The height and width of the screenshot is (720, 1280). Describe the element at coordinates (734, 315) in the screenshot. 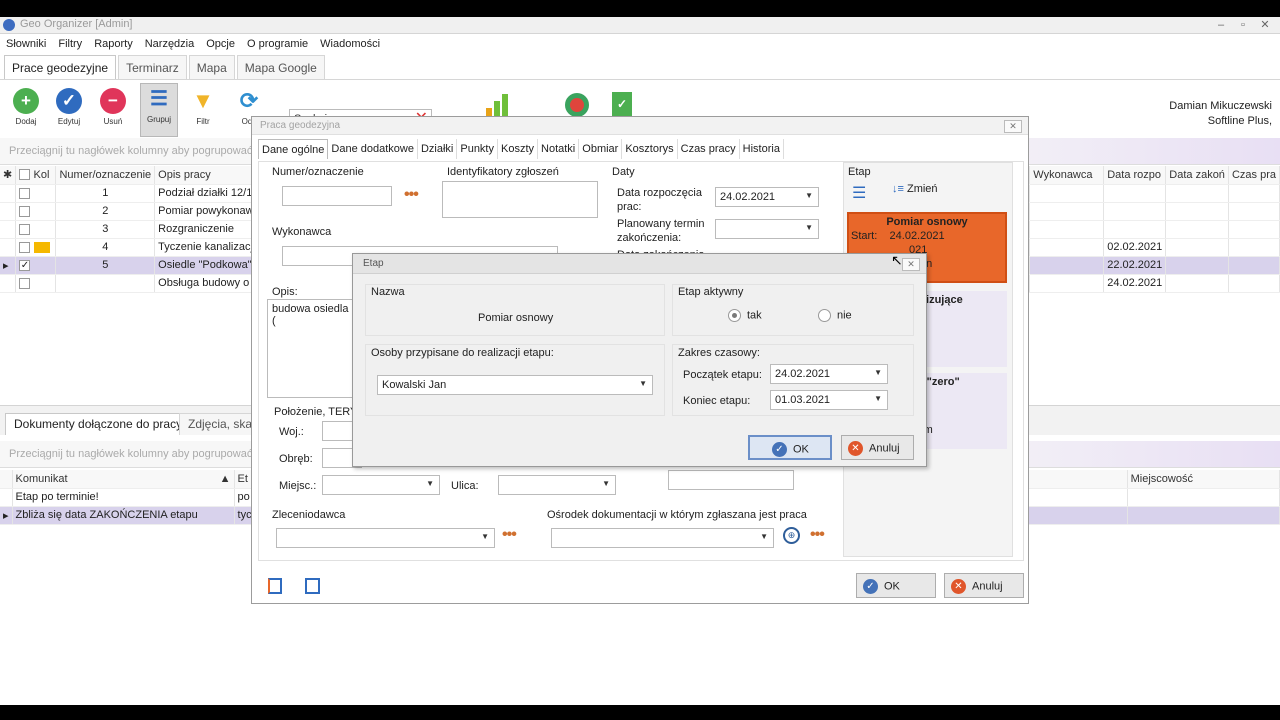

I see `radio-on-icon` at that location.